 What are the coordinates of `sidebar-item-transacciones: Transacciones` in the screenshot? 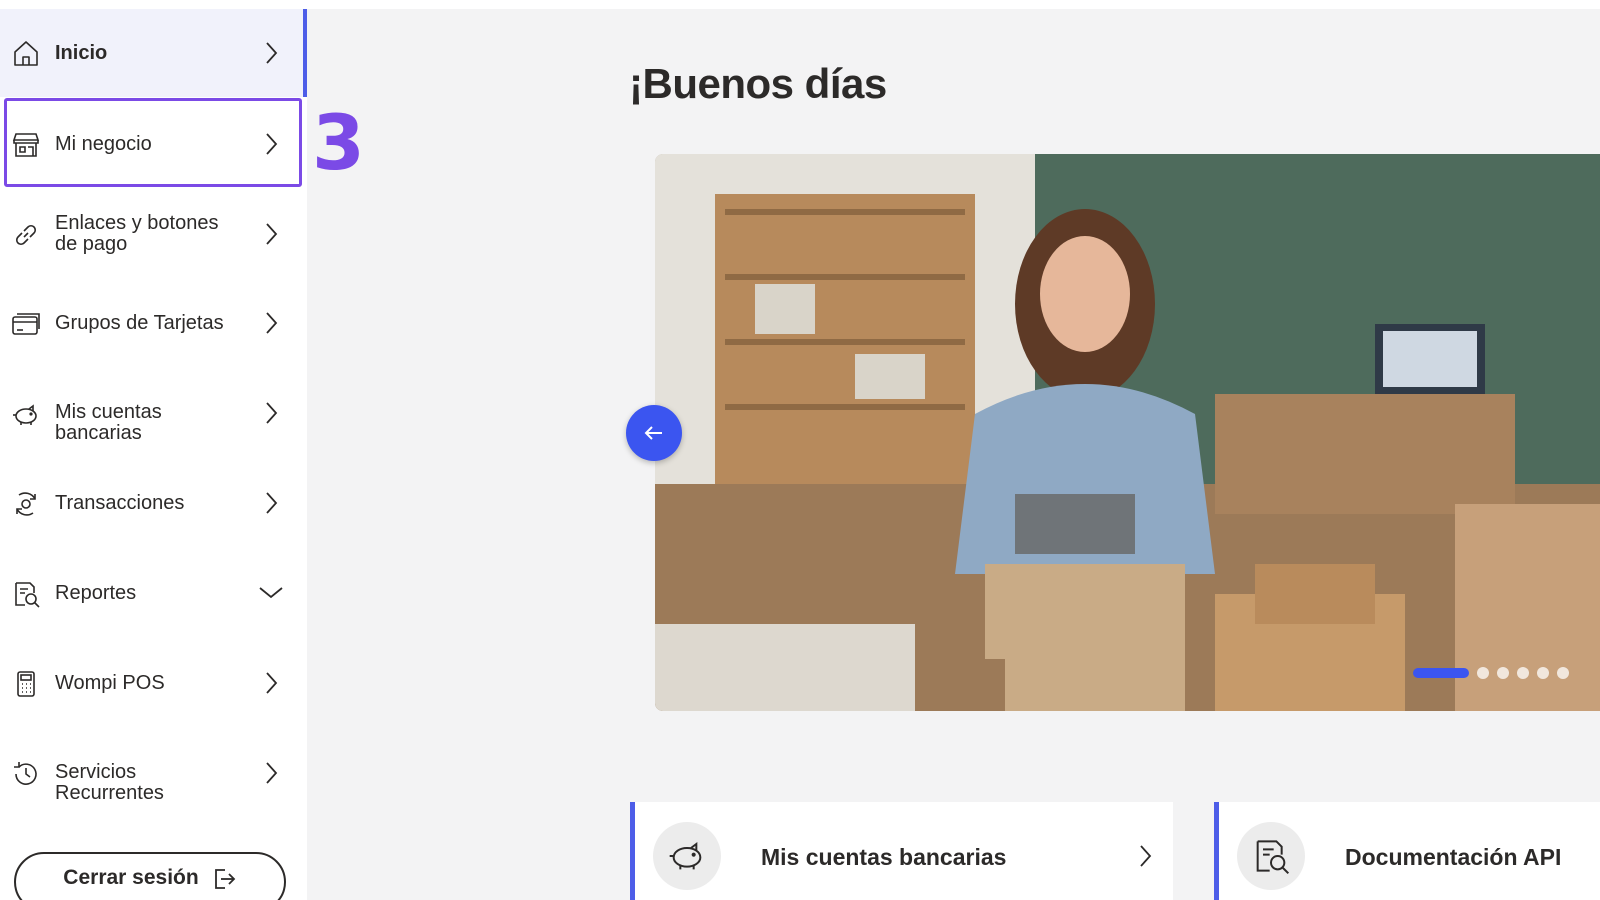 It's located at (153, 503).